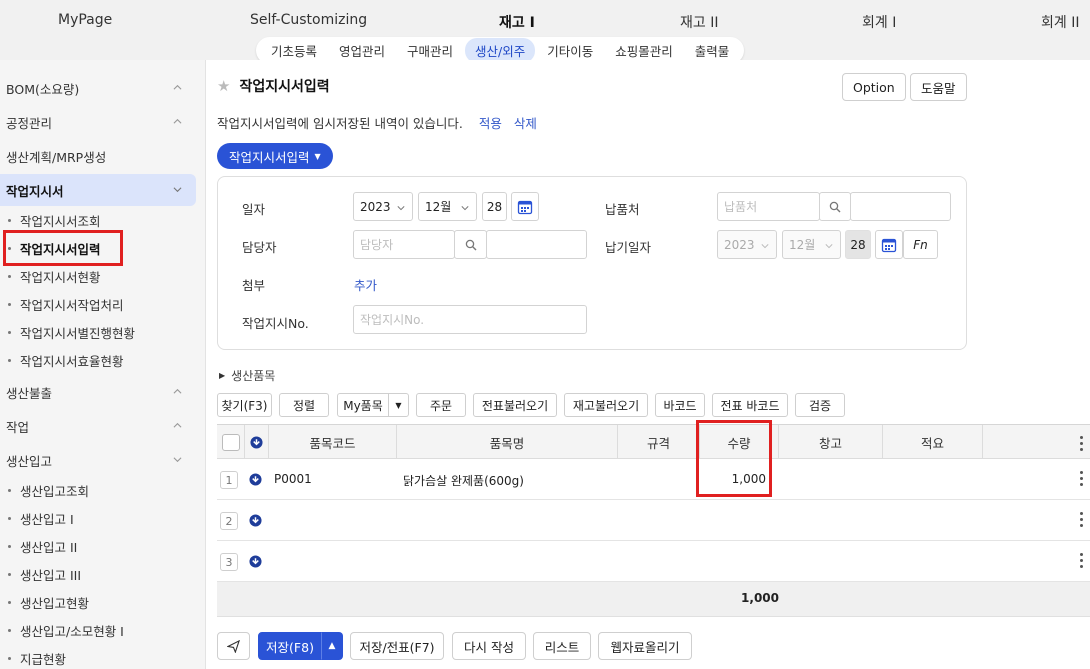 Image resolution: width=1090 pixels, height=669 pixels. What do you see at coordinates (254, 209) in the screenshot?
I see `date-label: 일자` at bounding box center [254, 209].